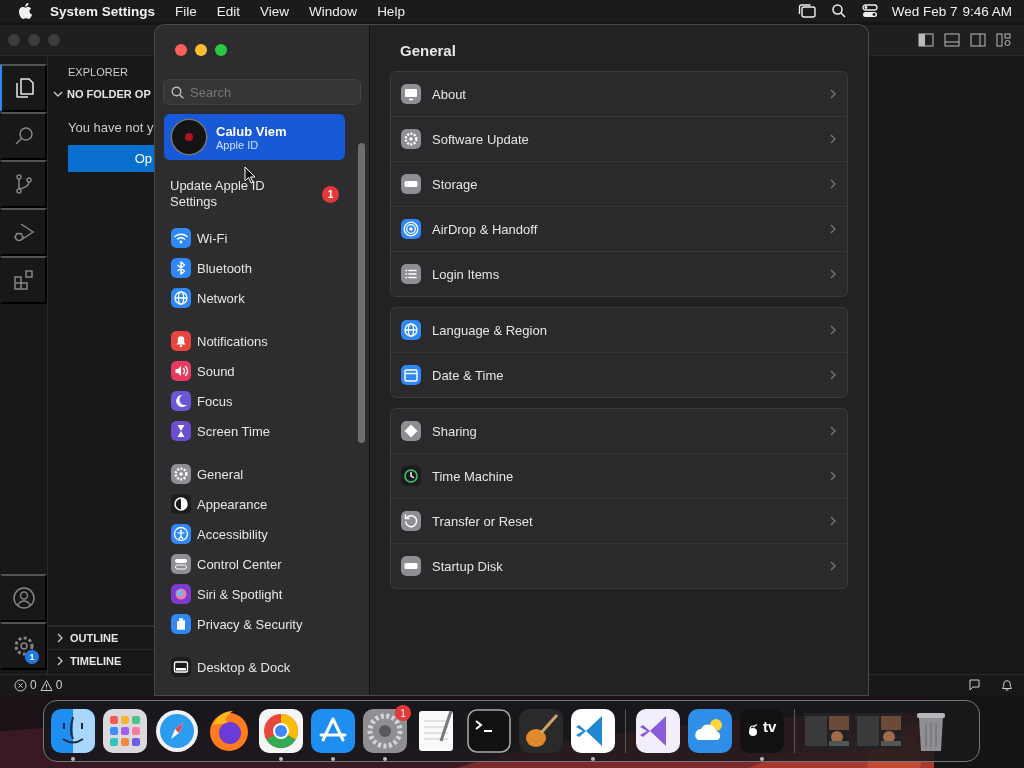  Describe the element at coordinates (480, 139) in the screenshot. I see `row-label: Software Update` at that location.